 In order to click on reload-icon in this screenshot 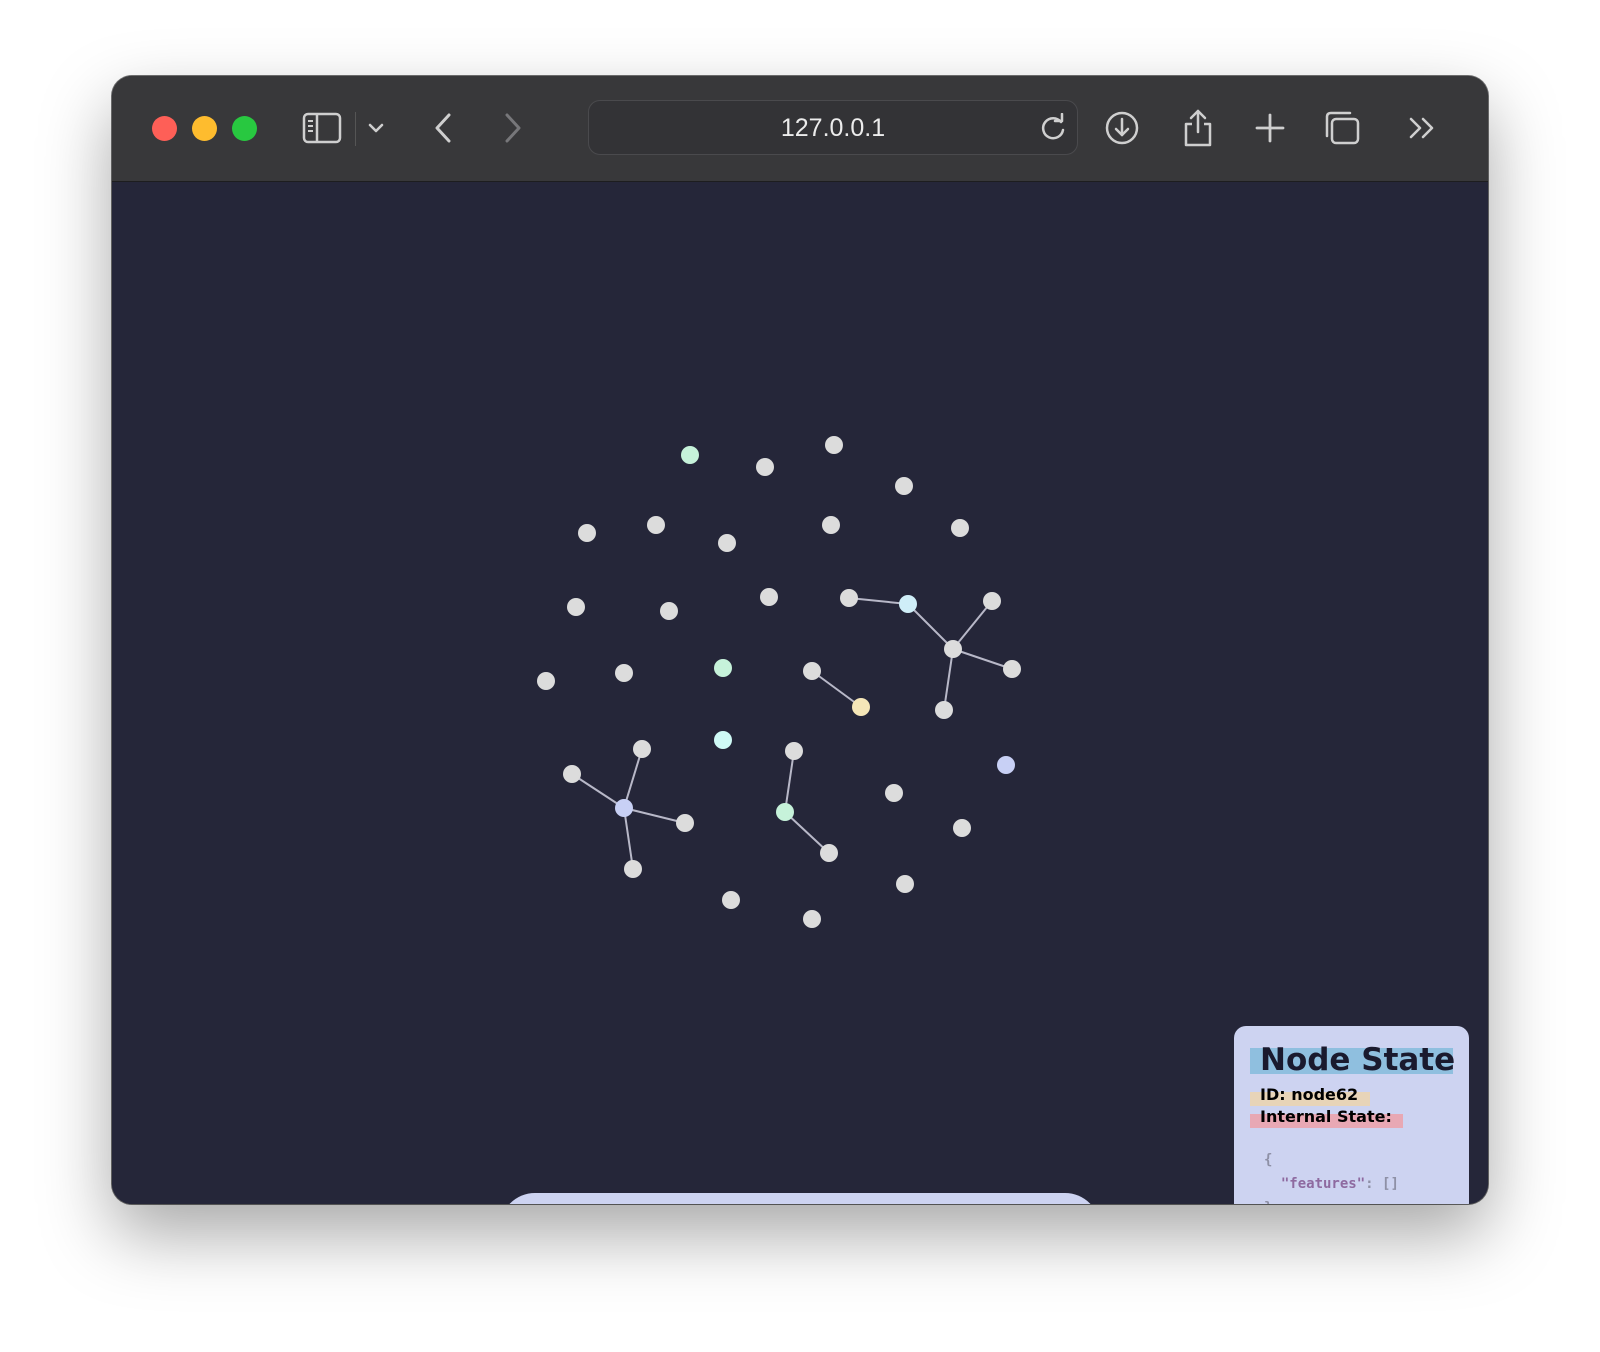, I will do `click(1053, 129)`.